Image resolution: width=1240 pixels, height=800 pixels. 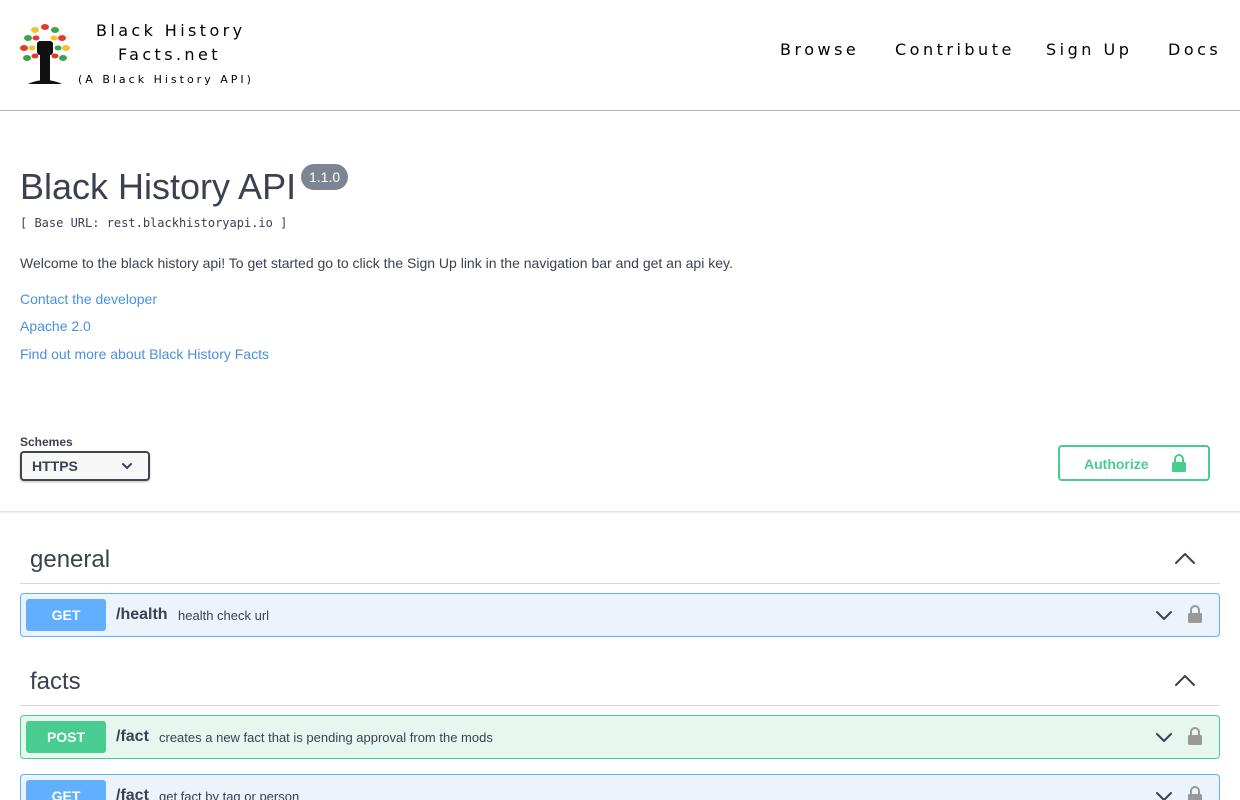 What do you see at coordinates (142, 614) in the screenshot?
I see `operation-path: /health` at bounding box center [142, 614].